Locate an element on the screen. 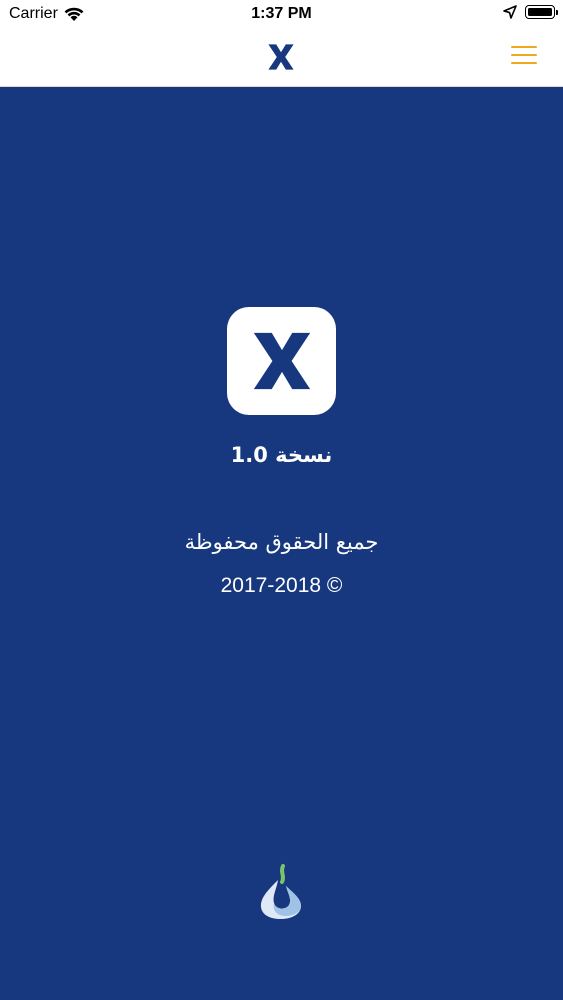 This screenshot has height=1000, width=563. flame-drop-logo-icon is located at coordinates (280, 891).